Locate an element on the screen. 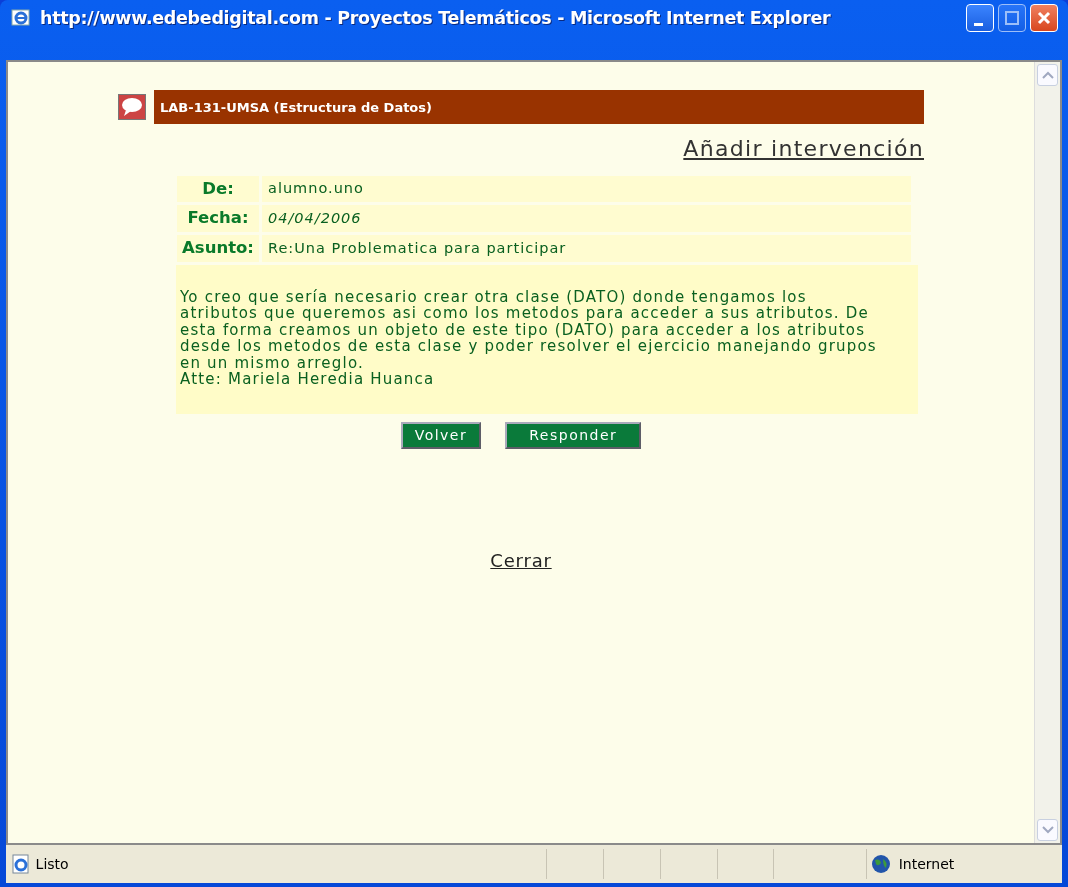  speech-bubble-icon is located at coordinates (132, 106).